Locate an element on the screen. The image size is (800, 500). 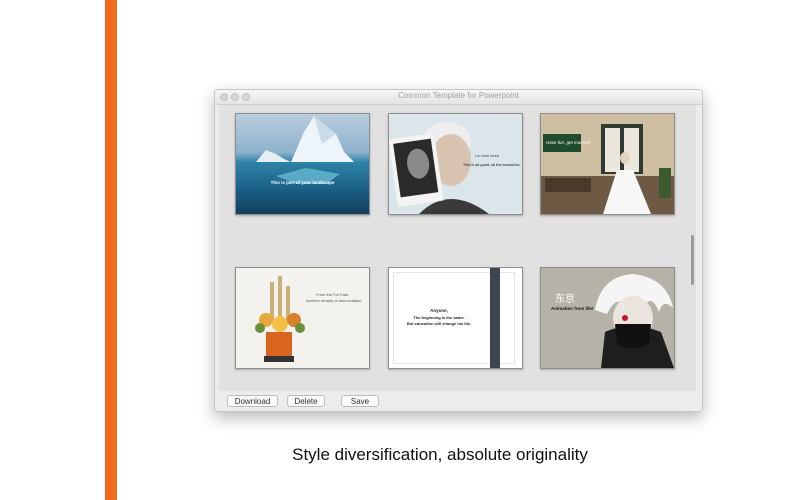
template-text-2: Animation from life! is located at coordinates (572, 308).